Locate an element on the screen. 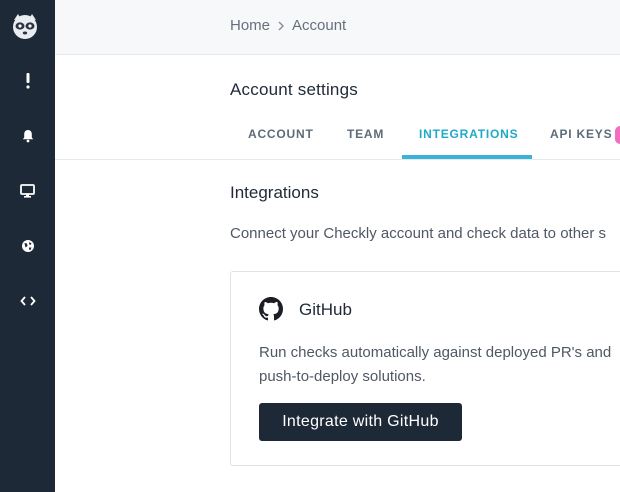  top-bar: Home Account is located at coordinates (337, 27).